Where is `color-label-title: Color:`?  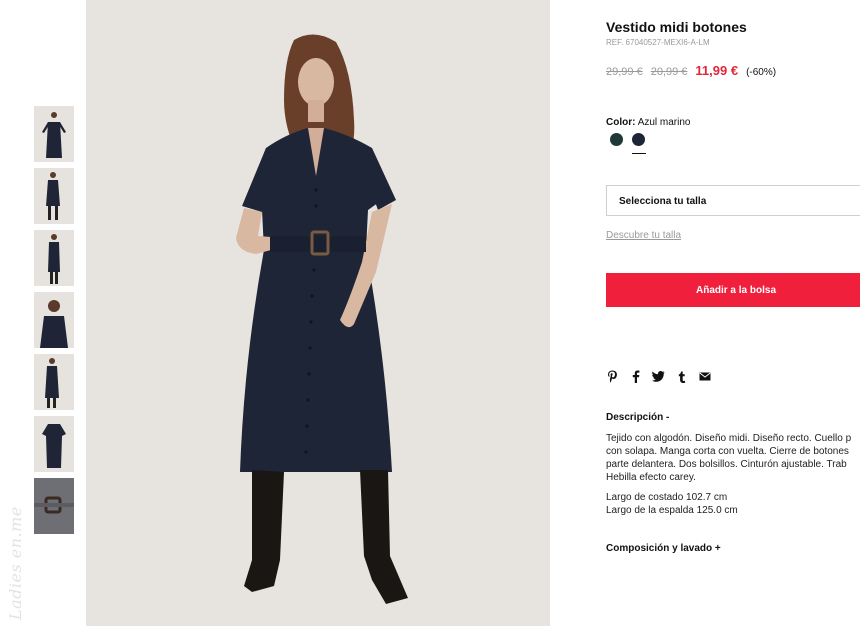 color-label-title: Color: is located at coordinates (621, 122).